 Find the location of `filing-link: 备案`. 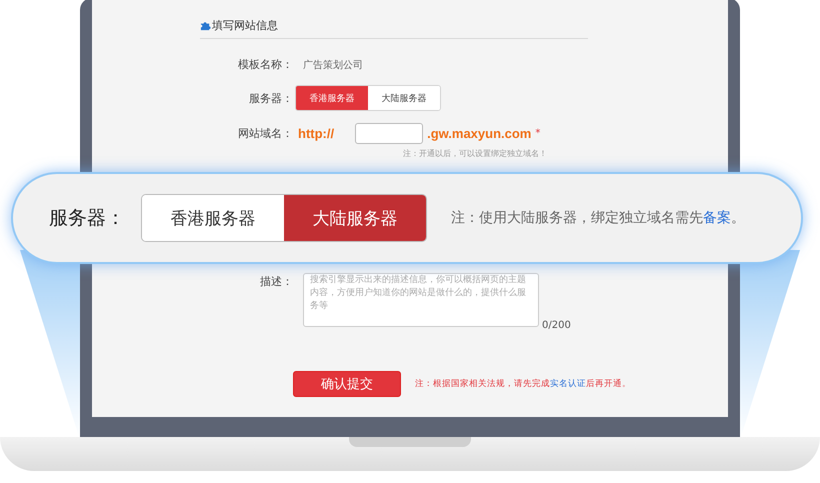

filing-link: 备案 is located at coordinates (717, 218).